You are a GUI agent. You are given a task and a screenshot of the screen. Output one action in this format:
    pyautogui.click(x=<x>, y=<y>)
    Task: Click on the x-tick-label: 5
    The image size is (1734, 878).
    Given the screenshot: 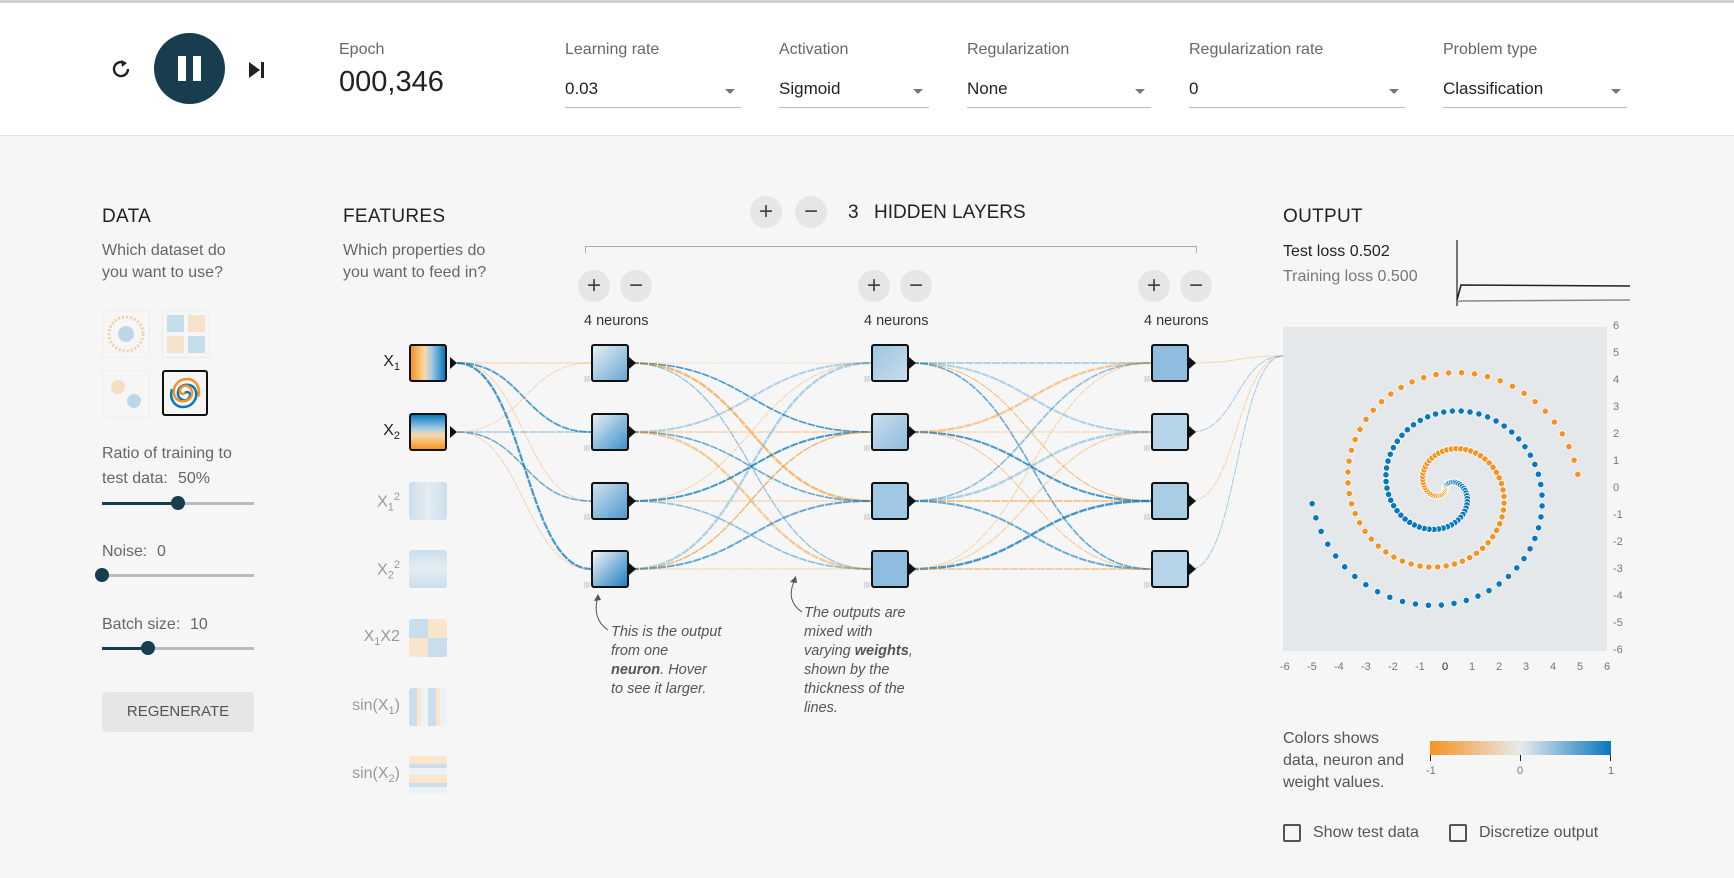 What is the action you would take?
    pyautogui.click(x=1580, y=667)
    